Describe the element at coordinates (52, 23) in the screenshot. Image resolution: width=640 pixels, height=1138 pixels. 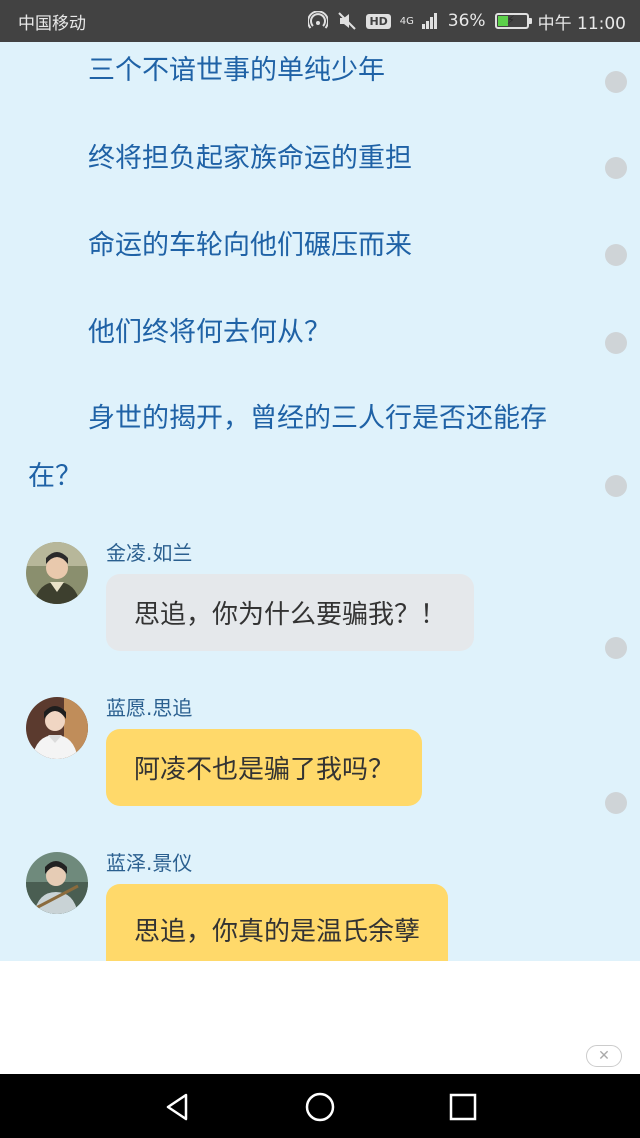
I see `carrier-name: 中国移动` at that location.